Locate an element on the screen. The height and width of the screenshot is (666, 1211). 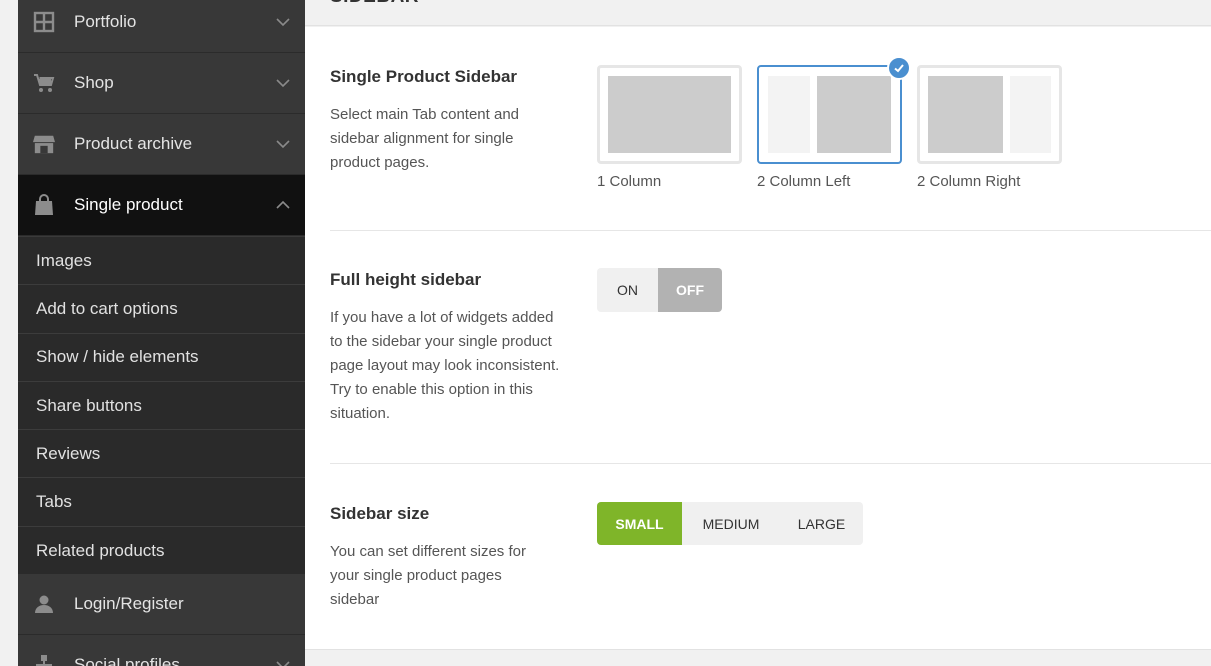
layout-option-1-column: 1 Column is located at coordinates (669, 127).